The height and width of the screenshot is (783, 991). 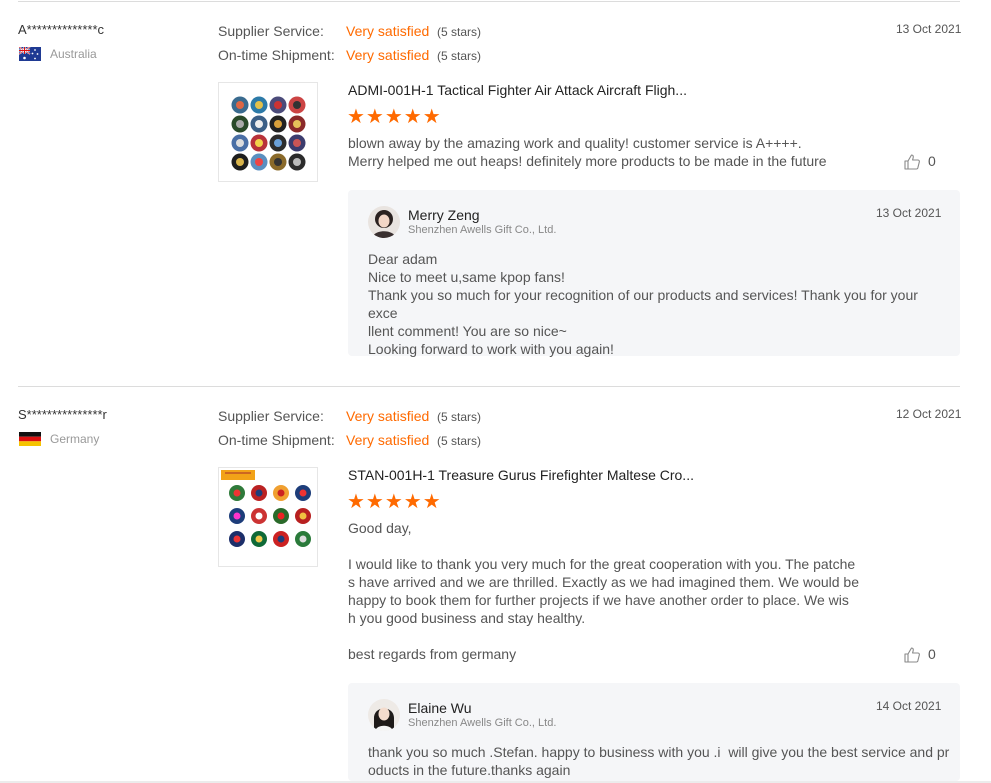 I want to click on reviewer-name: S***************r, so click(x=62, y=414).